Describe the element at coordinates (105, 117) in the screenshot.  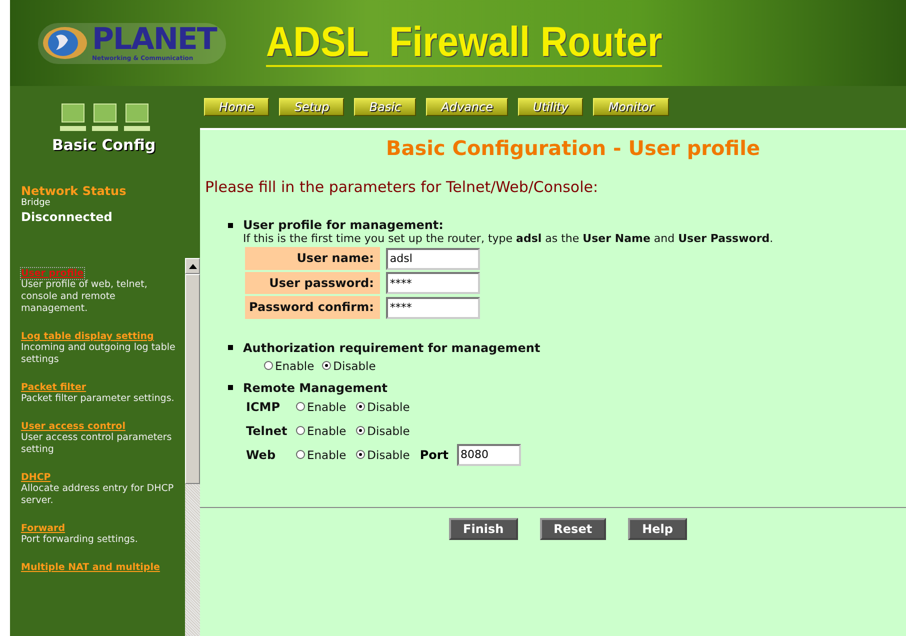
I see `computers-icon` at that location.